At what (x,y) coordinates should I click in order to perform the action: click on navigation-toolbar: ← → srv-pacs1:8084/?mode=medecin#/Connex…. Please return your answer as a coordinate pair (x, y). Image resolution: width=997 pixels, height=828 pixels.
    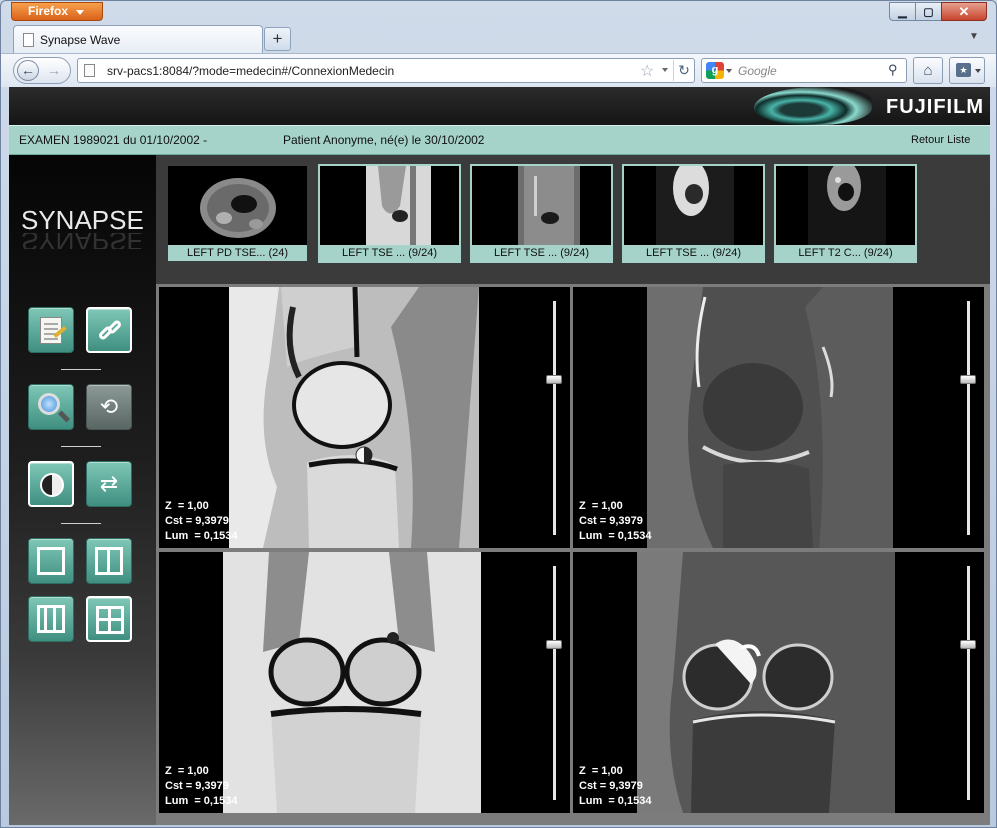
    Looking at the image, I should click on (498, 70).